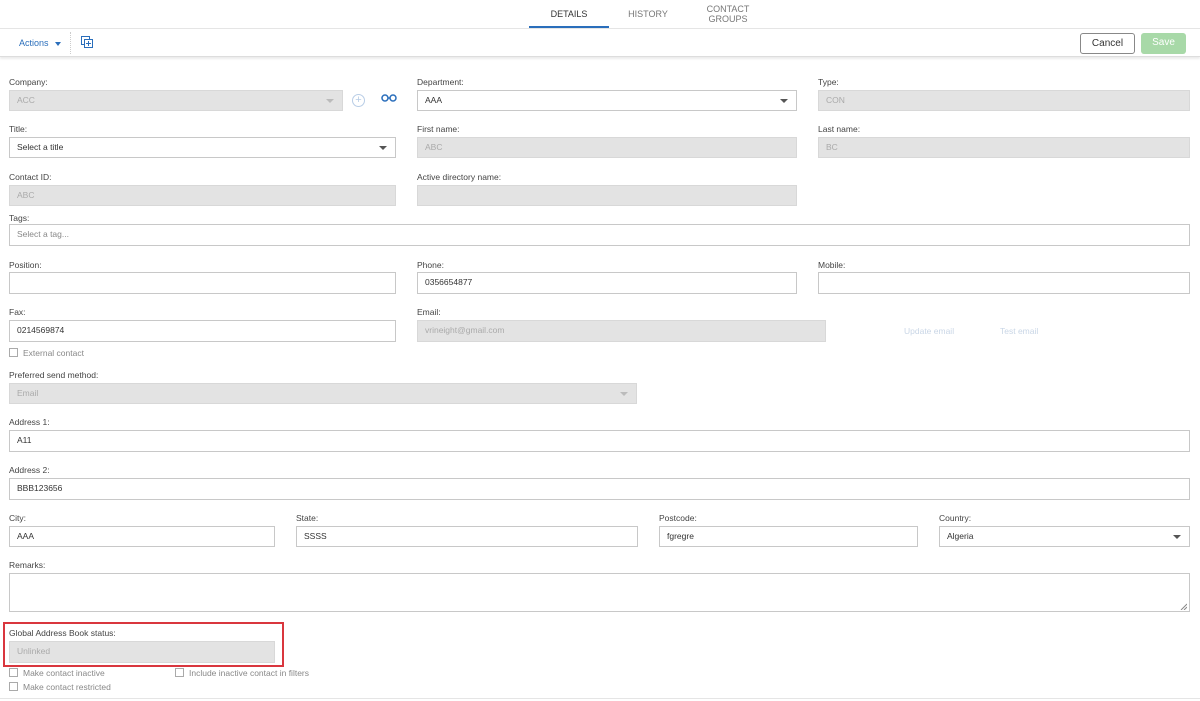 This screenshot has width=1200, height=701. I want to click on country-select: Algeria, so click(1064, 536).